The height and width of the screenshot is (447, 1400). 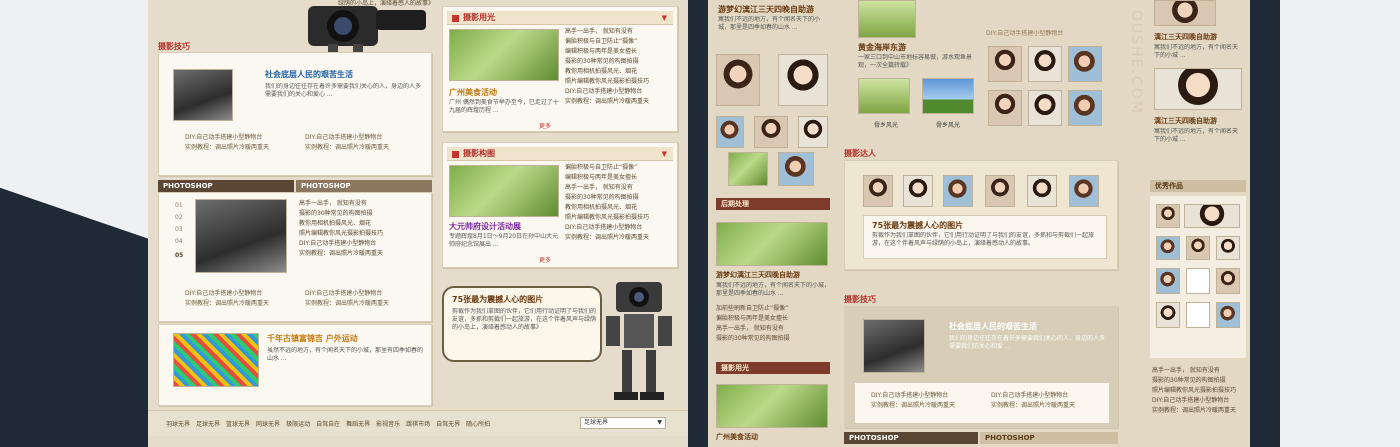 I want to click on footer-link: 影视音乐, so click(x=388, y=424).